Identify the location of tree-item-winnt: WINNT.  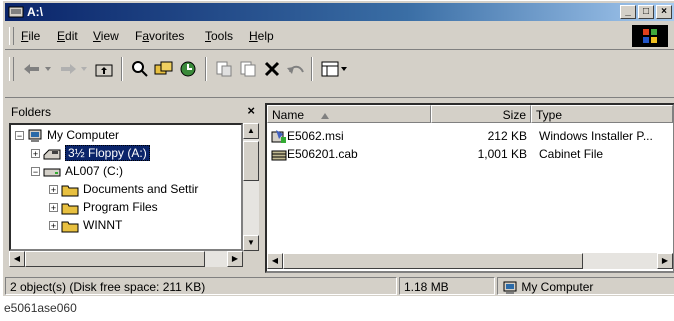
(91, 225).